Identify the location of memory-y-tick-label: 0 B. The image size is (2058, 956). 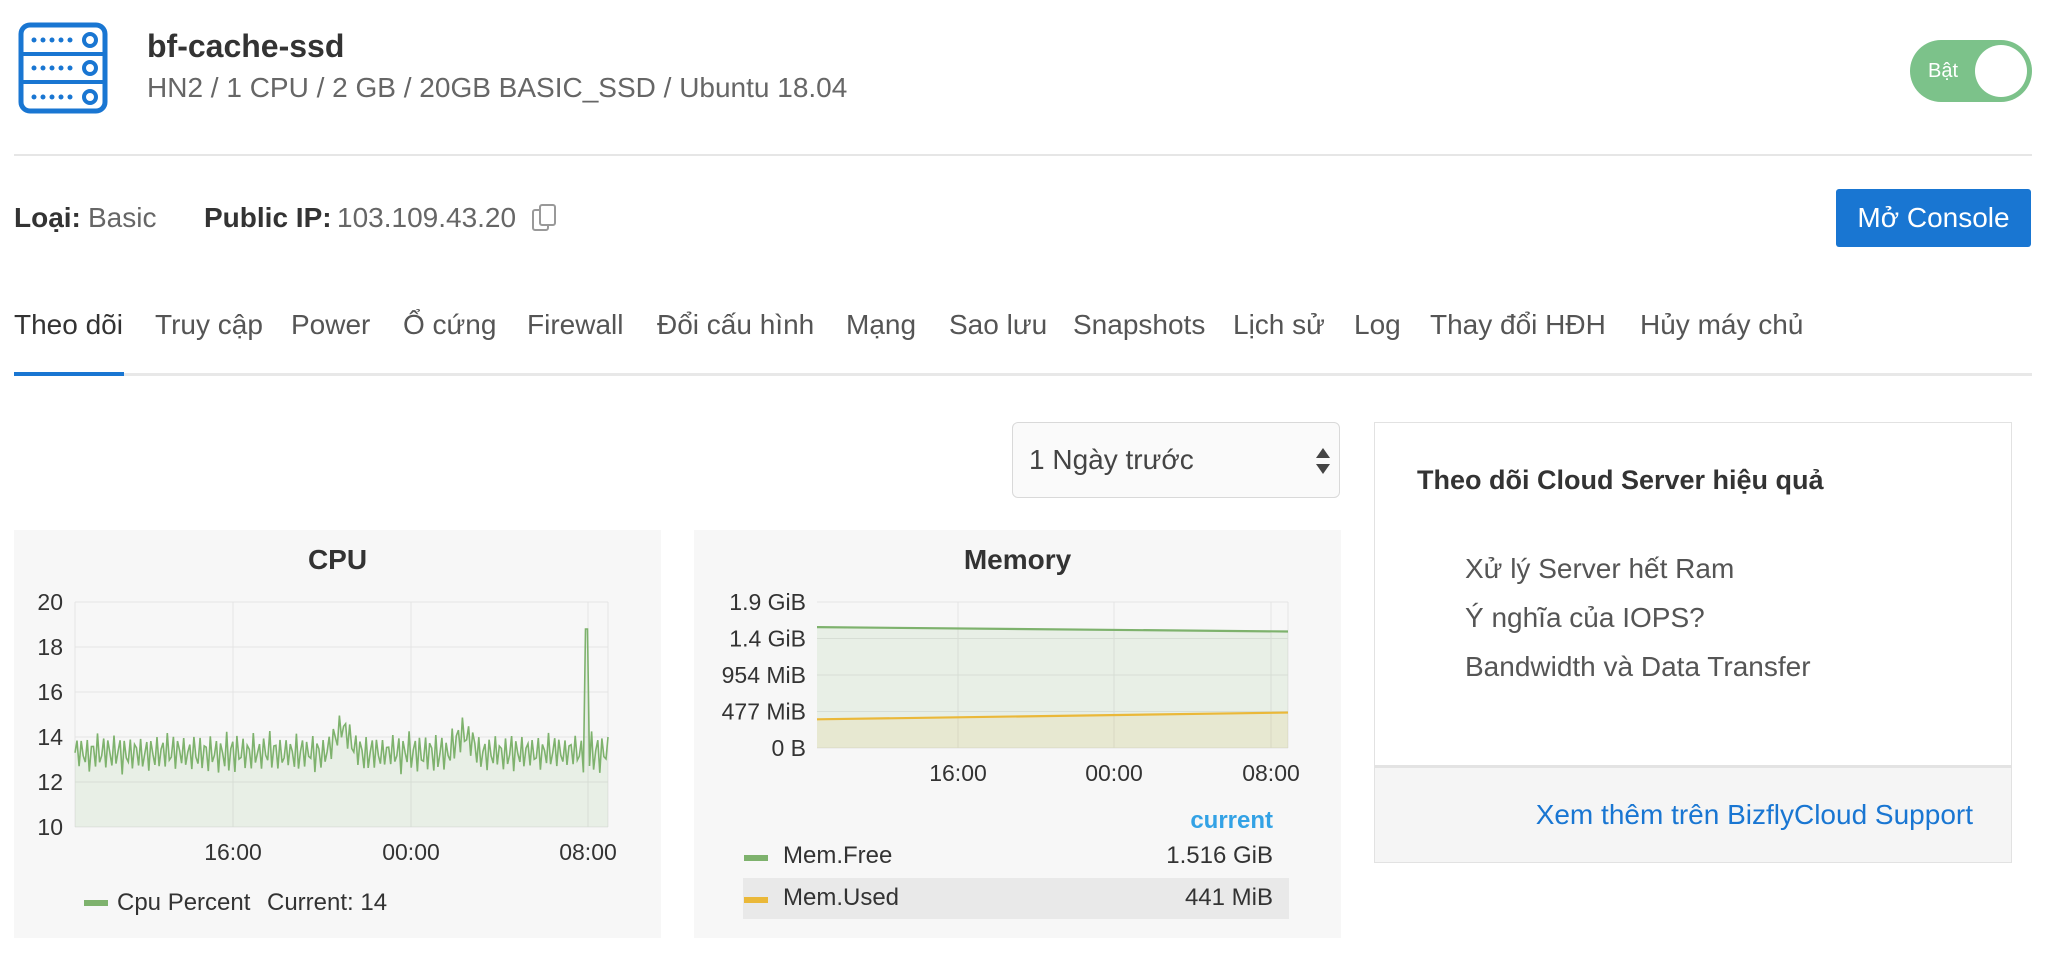
(788, 748).